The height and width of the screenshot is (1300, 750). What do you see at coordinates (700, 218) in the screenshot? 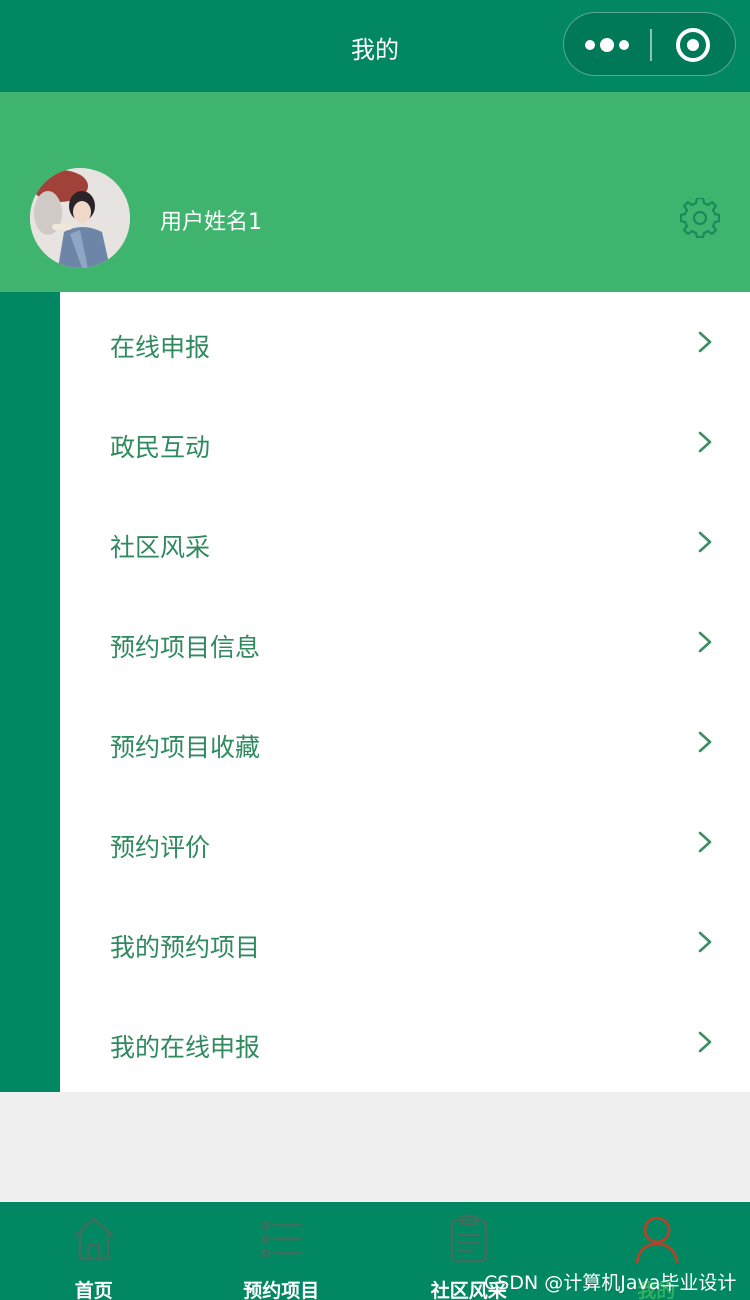
I see `gear-icon` at bounding box center [700, 218].